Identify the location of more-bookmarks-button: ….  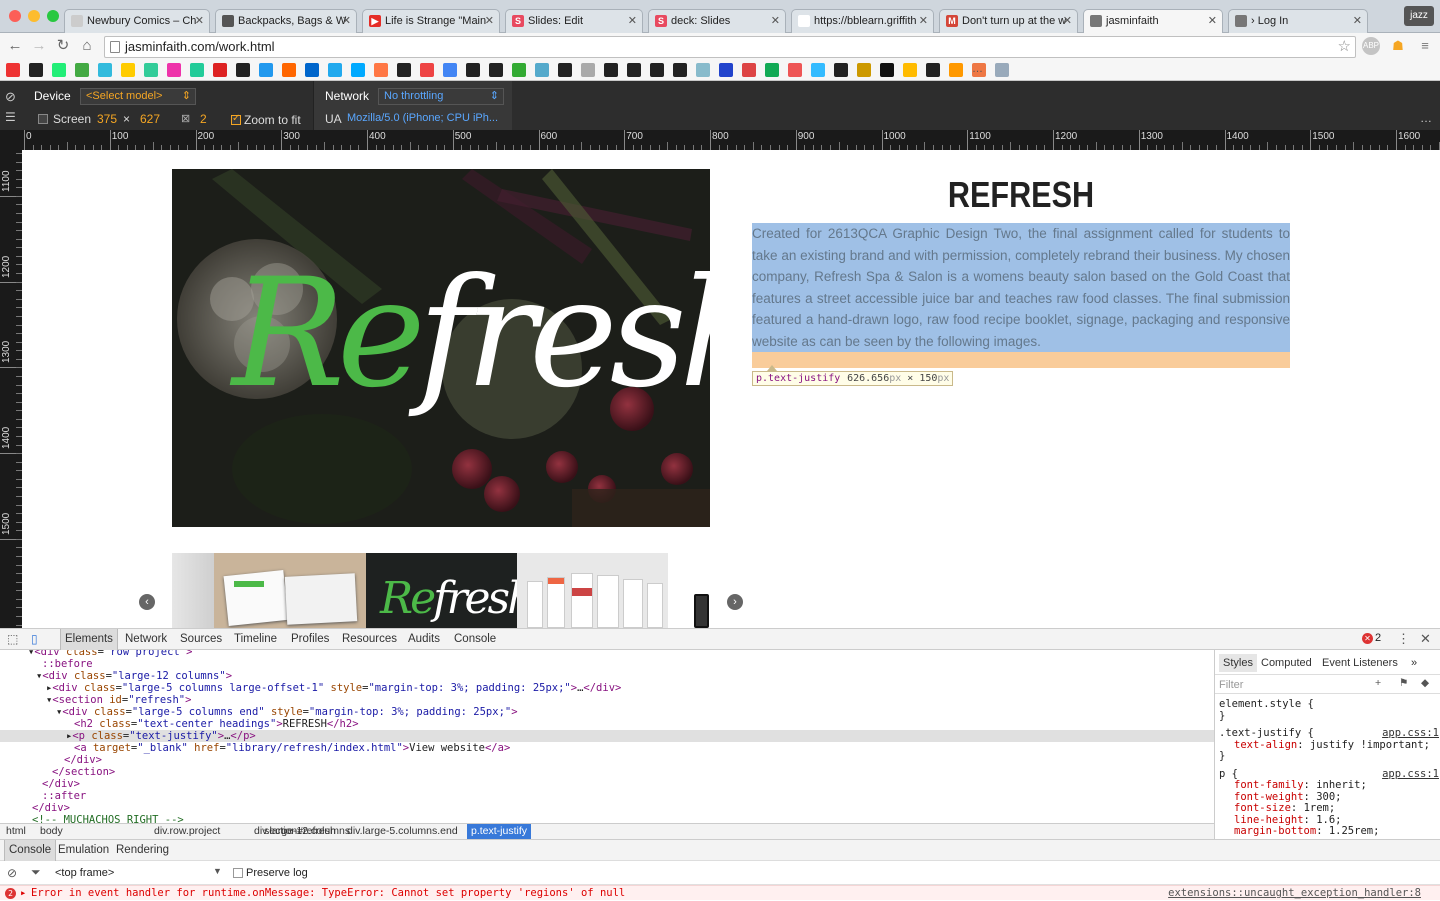
(977, 69).